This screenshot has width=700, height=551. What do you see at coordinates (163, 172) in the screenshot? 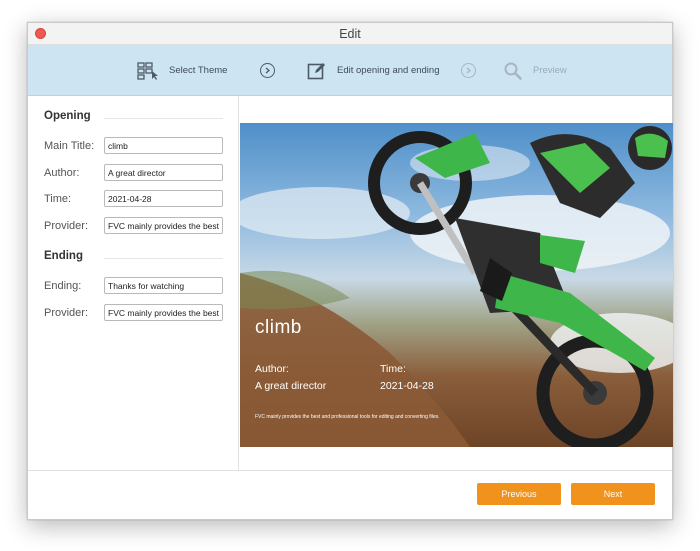
I see `author-input` at bounding box center [163, 172].